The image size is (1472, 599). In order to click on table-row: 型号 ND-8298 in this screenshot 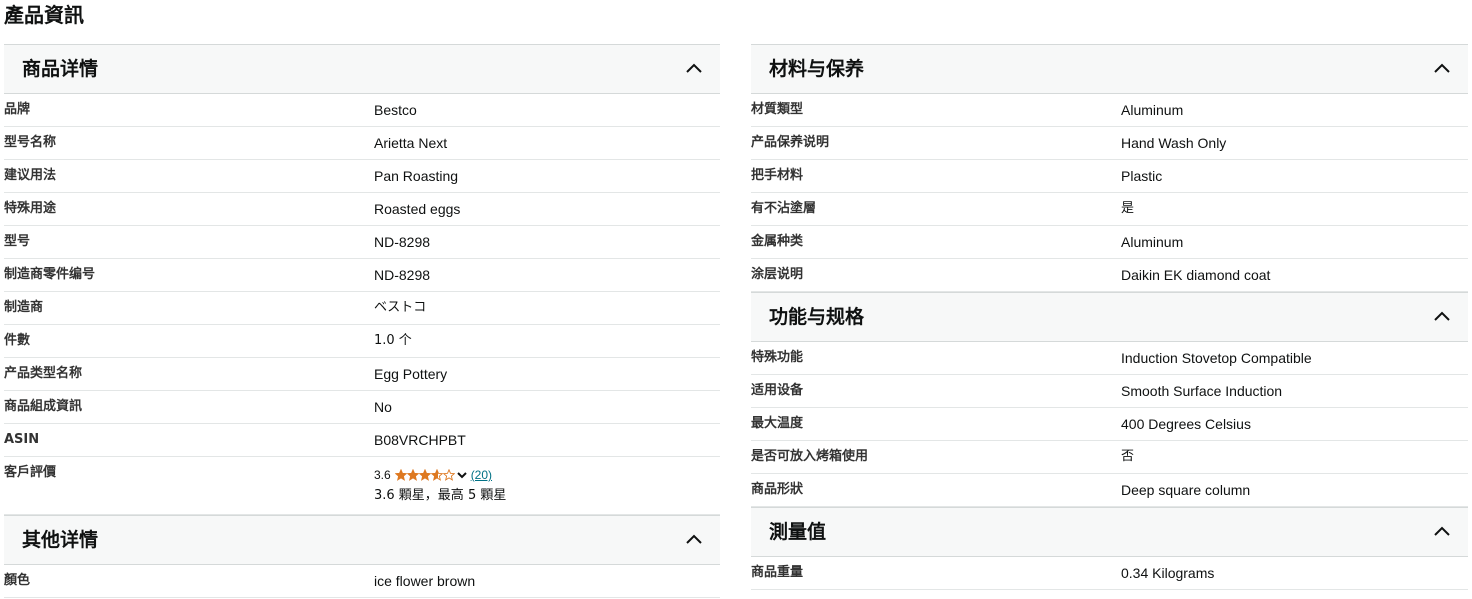, I will do `click(362, 242)`.